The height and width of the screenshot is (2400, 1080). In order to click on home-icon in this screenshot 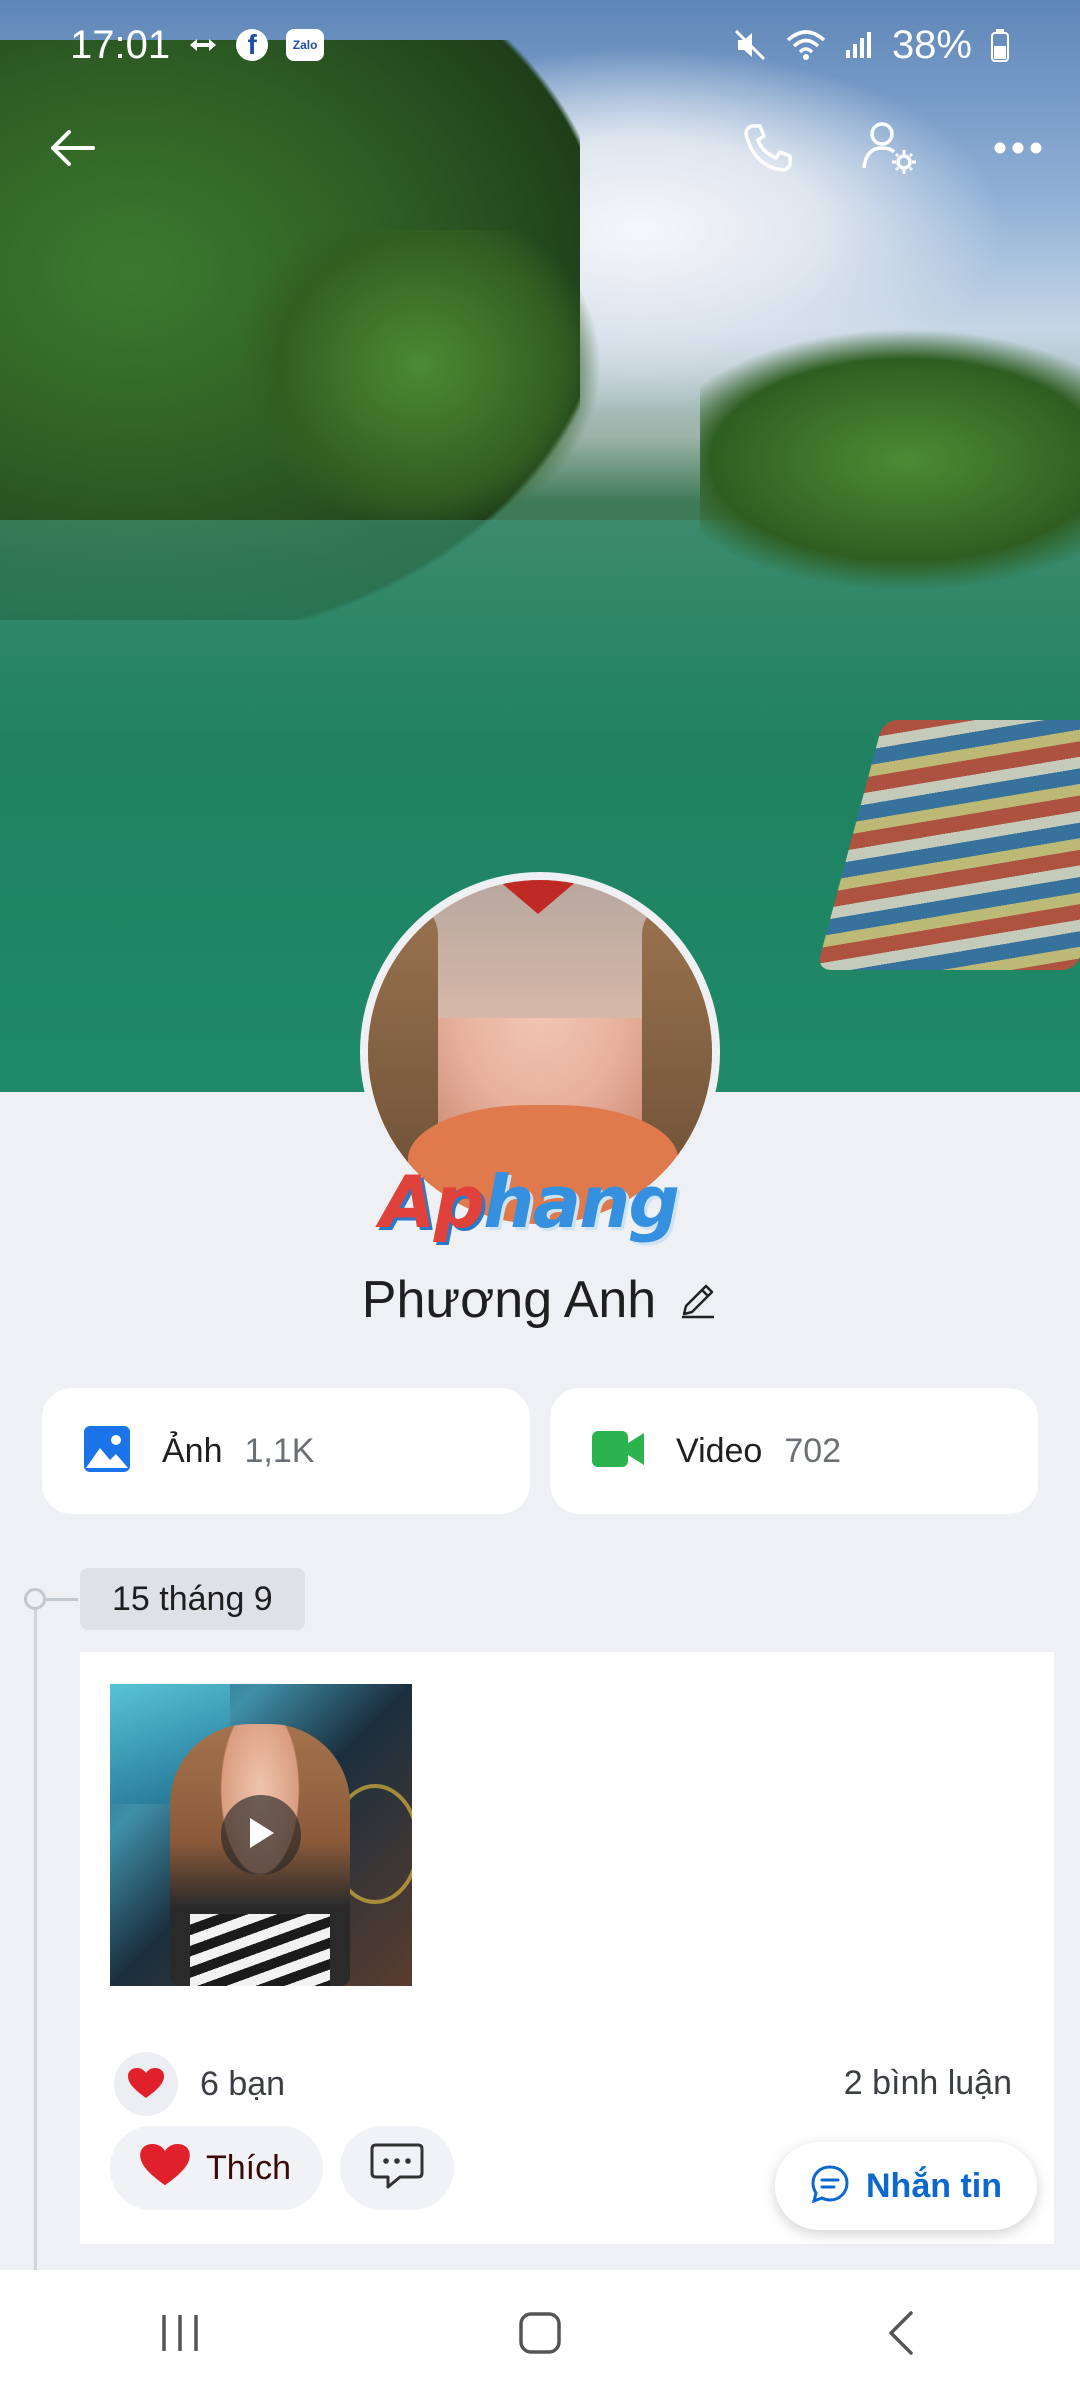, I will do `click(540, 2335)`.